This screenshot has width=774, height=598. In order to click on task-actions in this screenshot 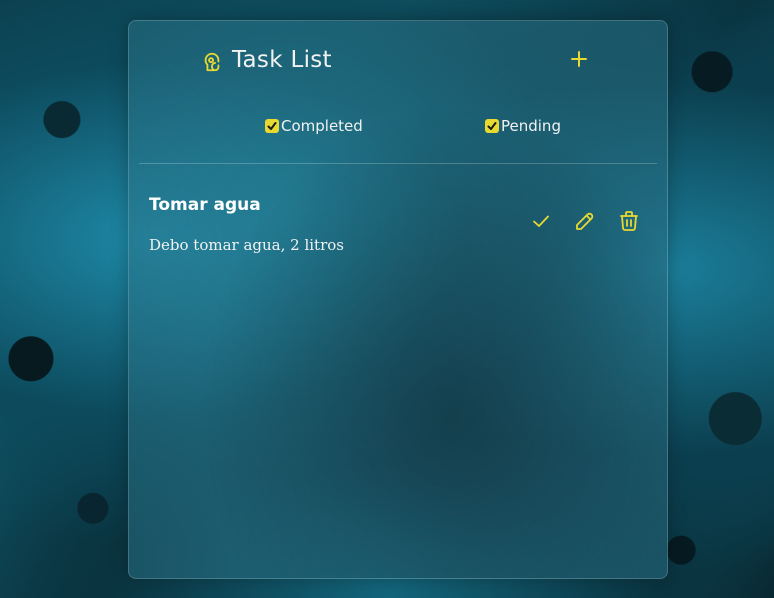, I will do `click(586, 221)`.